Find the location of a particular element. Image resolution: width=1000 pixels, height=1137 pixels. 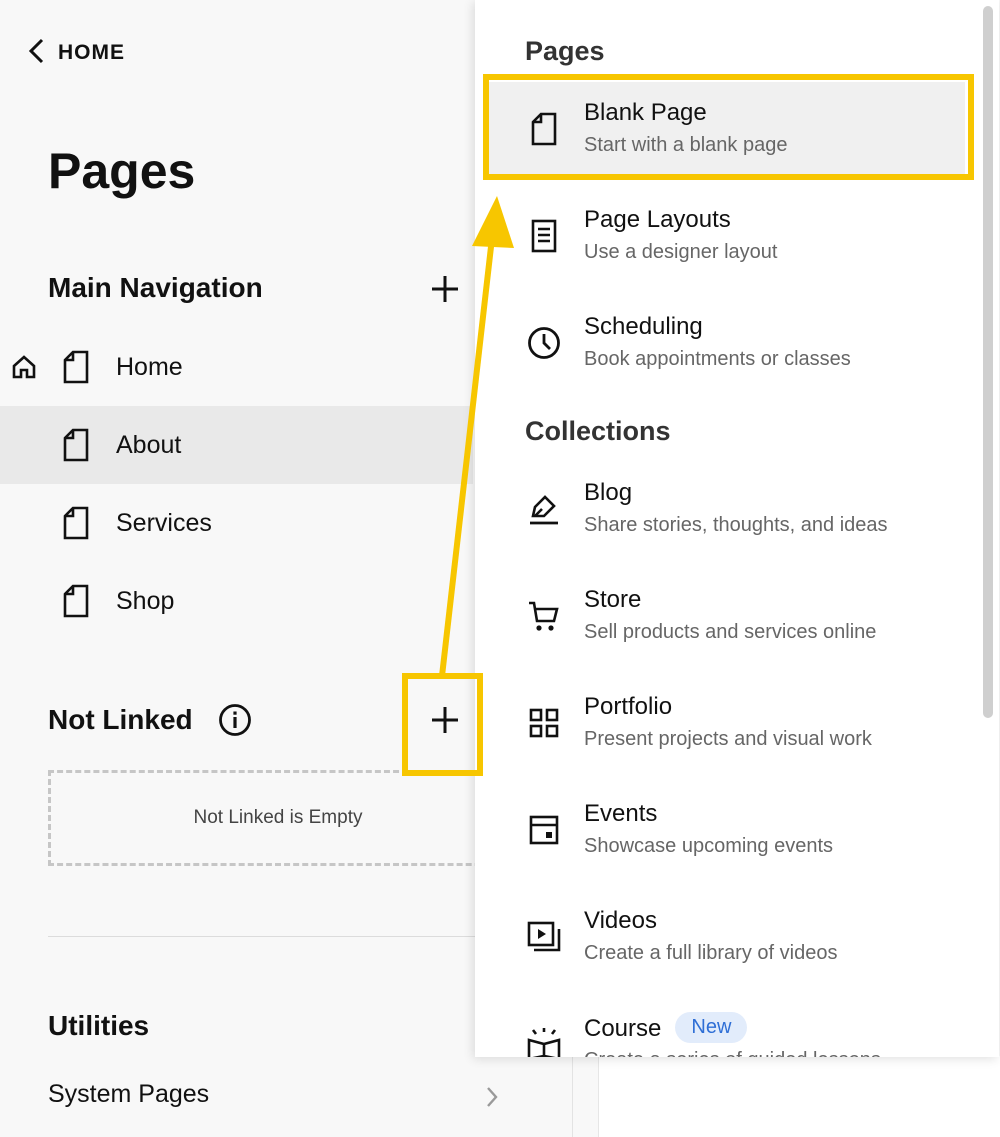

chevron-left-icon is located at coordinates (37, 53).